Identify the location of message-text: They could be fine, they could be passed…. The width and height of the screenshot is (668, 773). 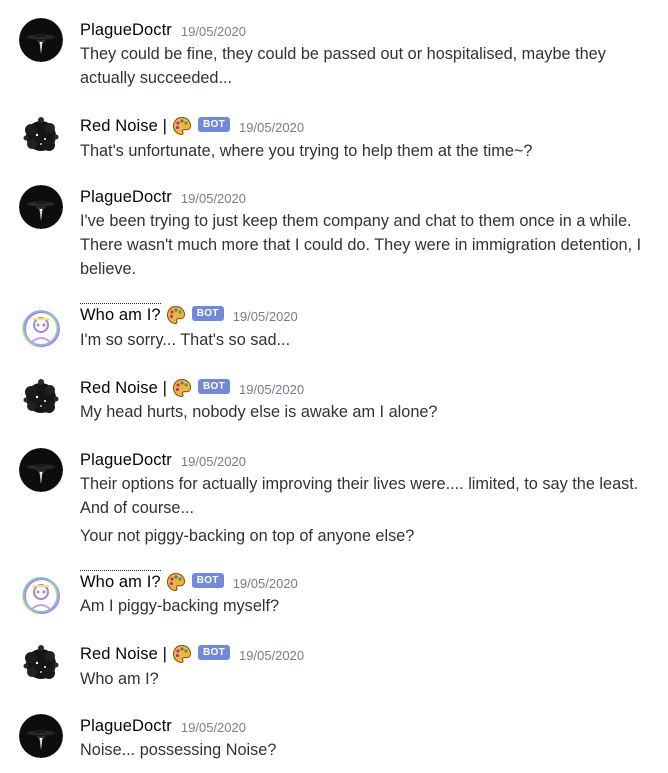
(343, 54).